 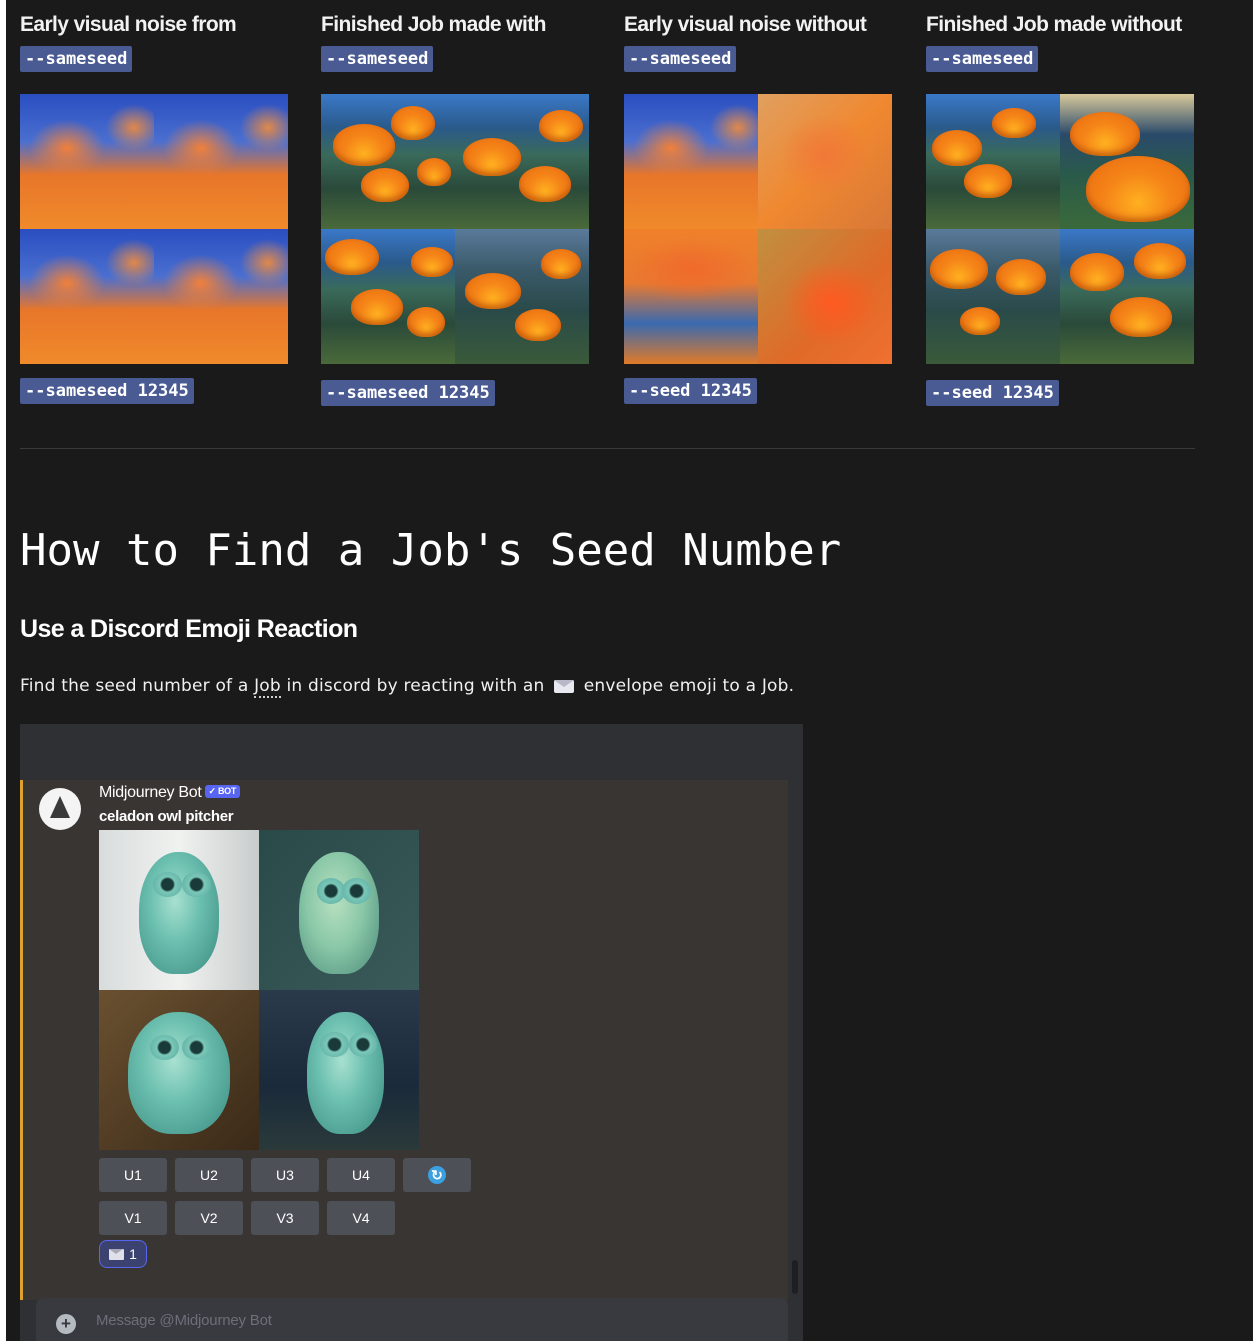 What do you see at coordinates (3, 670) in the screenshot?
I see `page-edge` at bounding box center [3, 670].